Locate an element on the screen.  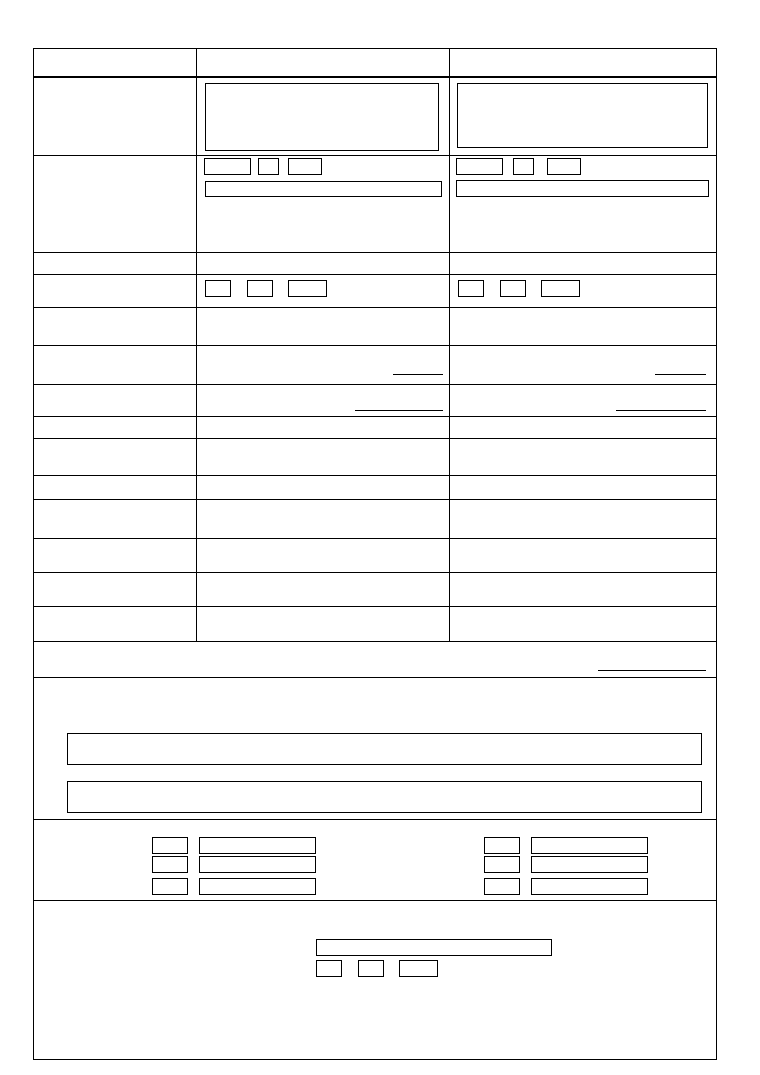
text-field-b is located at coordinates (582, 188).